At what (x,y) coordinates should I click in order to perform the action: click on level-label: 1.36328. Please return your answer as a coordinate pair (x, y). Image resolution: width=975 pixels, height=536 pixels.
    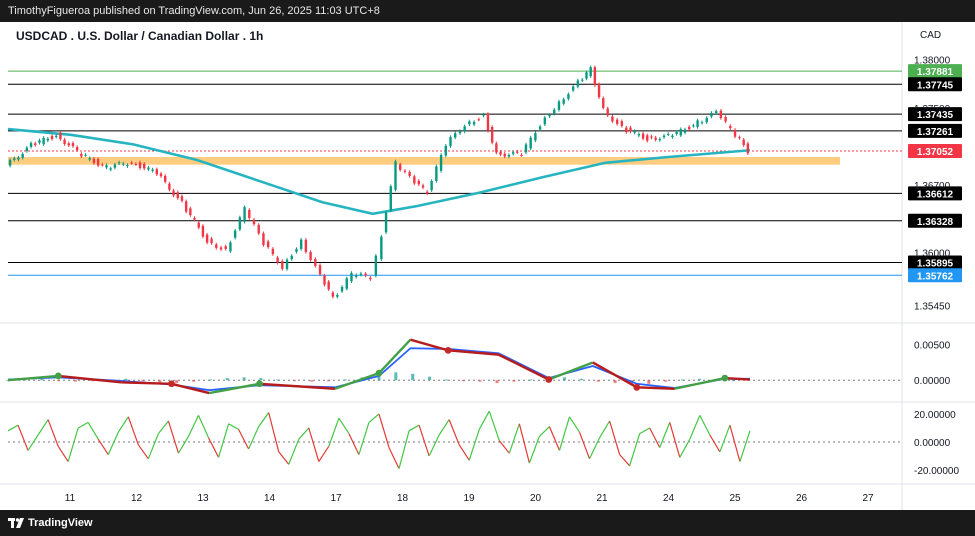
    Looking at the image, I should click on (935, 222).